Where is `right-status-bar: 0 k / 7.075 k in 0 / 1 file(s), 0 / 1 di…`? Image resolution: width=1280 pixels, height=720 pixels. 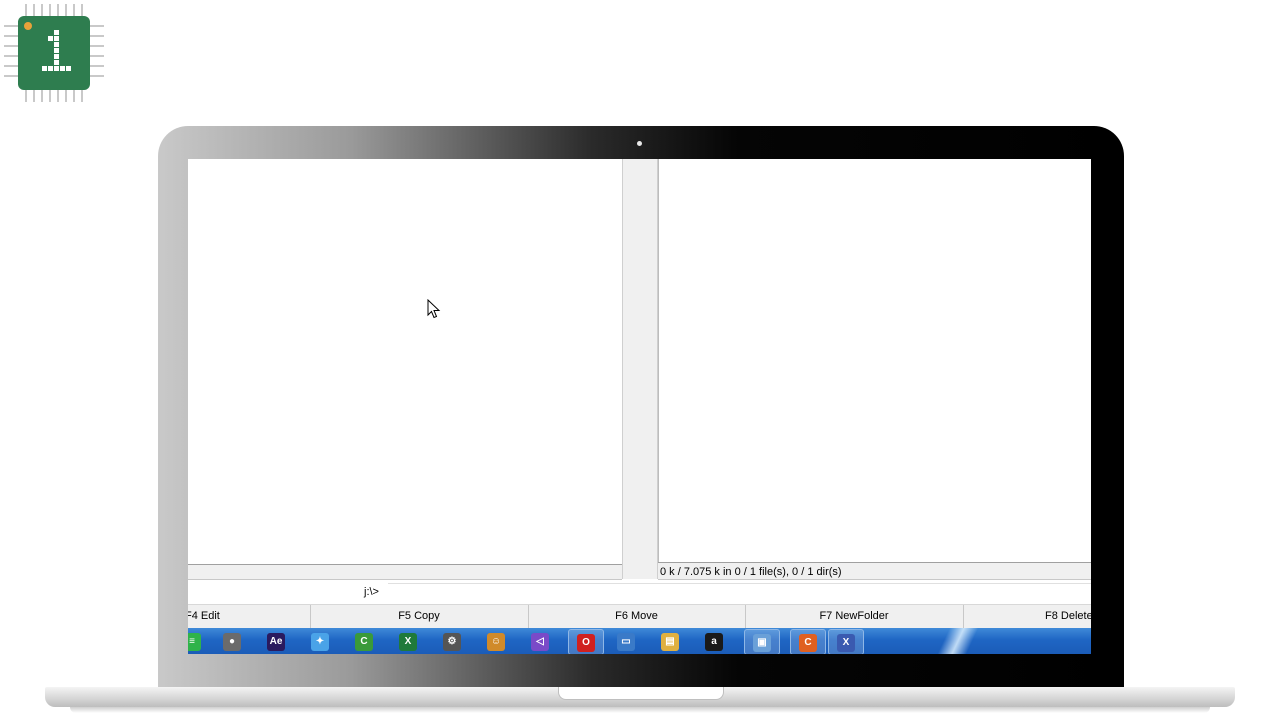
right-status-bar: 0 k / 7.075 k in 0 / 1 file(s), 0 / 1 di… is located at coordinates (874, 571).